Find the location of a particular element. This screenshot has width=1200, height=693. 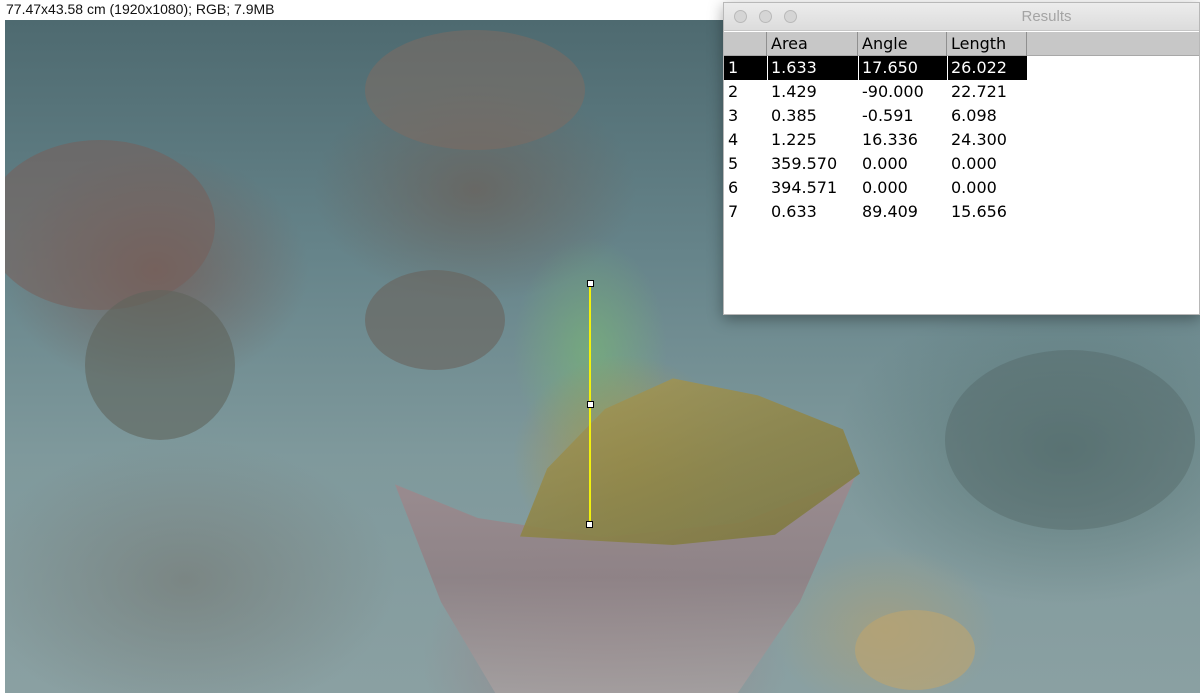

row-index-cell: 5 is located at coordinates (733, 163).